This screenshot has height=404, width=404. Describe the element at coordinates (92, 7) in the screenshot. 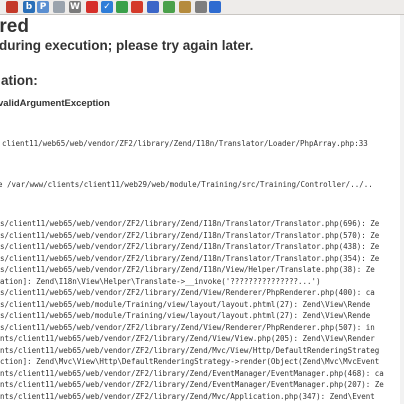

I see `red-square-icon` at that location.